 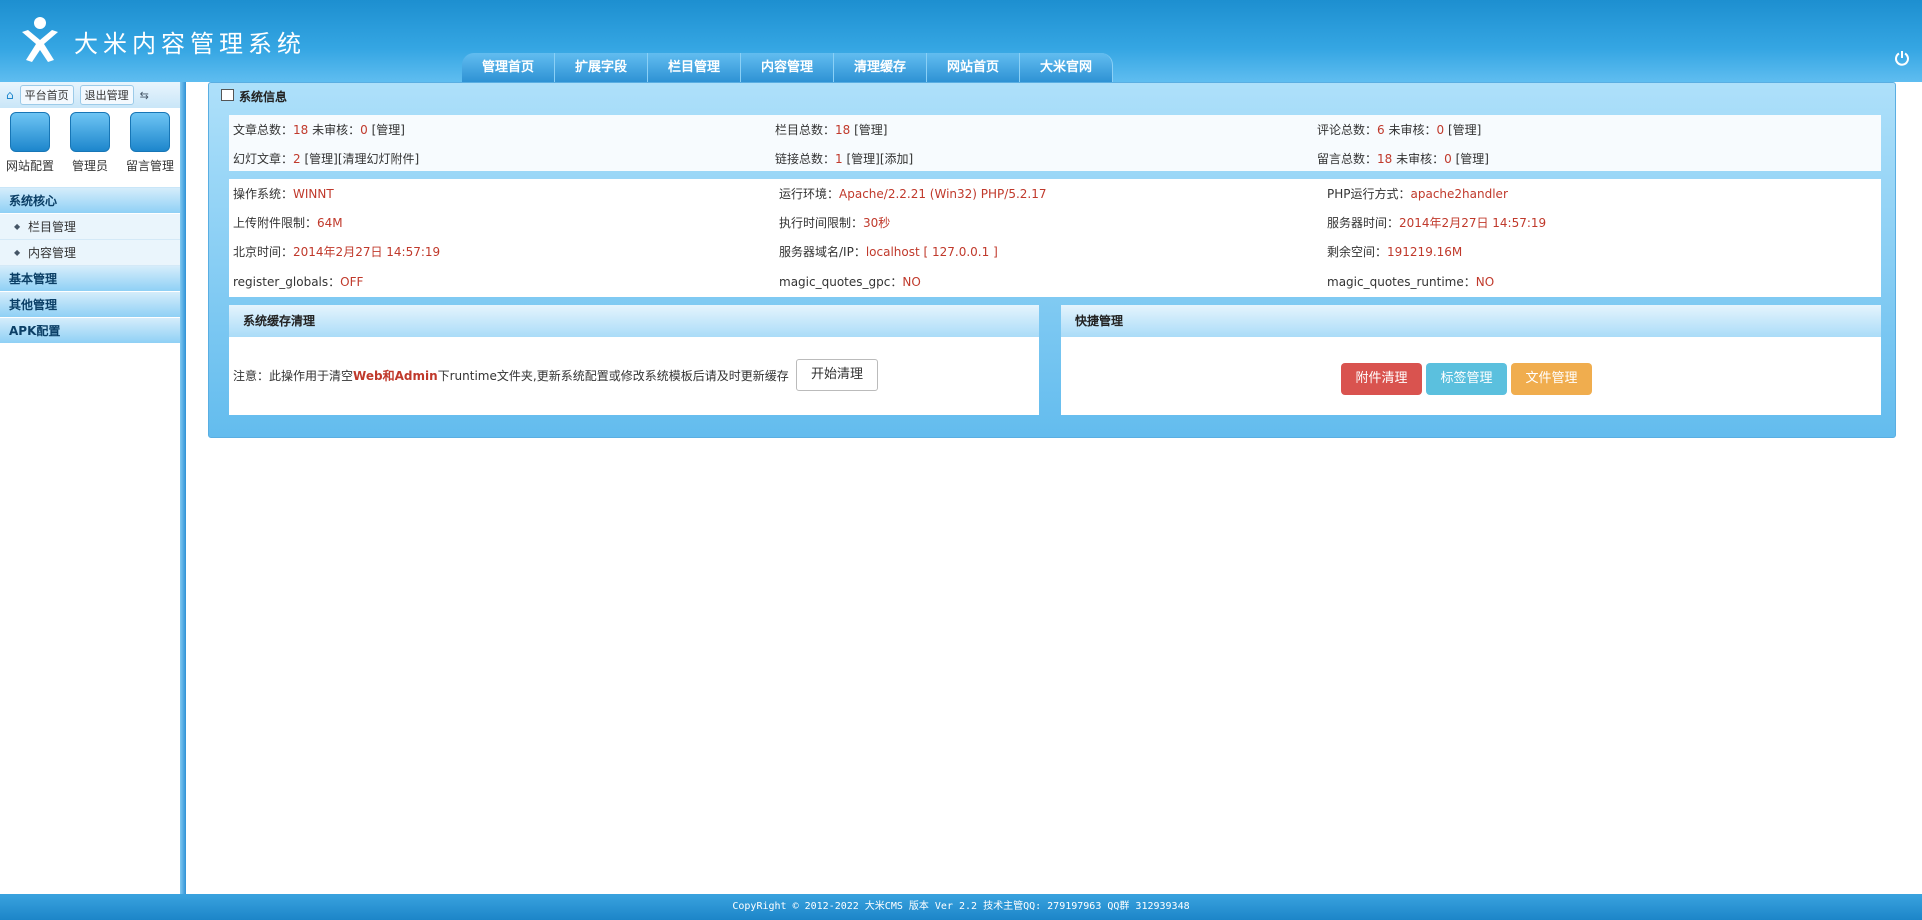 I want to click on value: NO, so click(x=1485, y=282).